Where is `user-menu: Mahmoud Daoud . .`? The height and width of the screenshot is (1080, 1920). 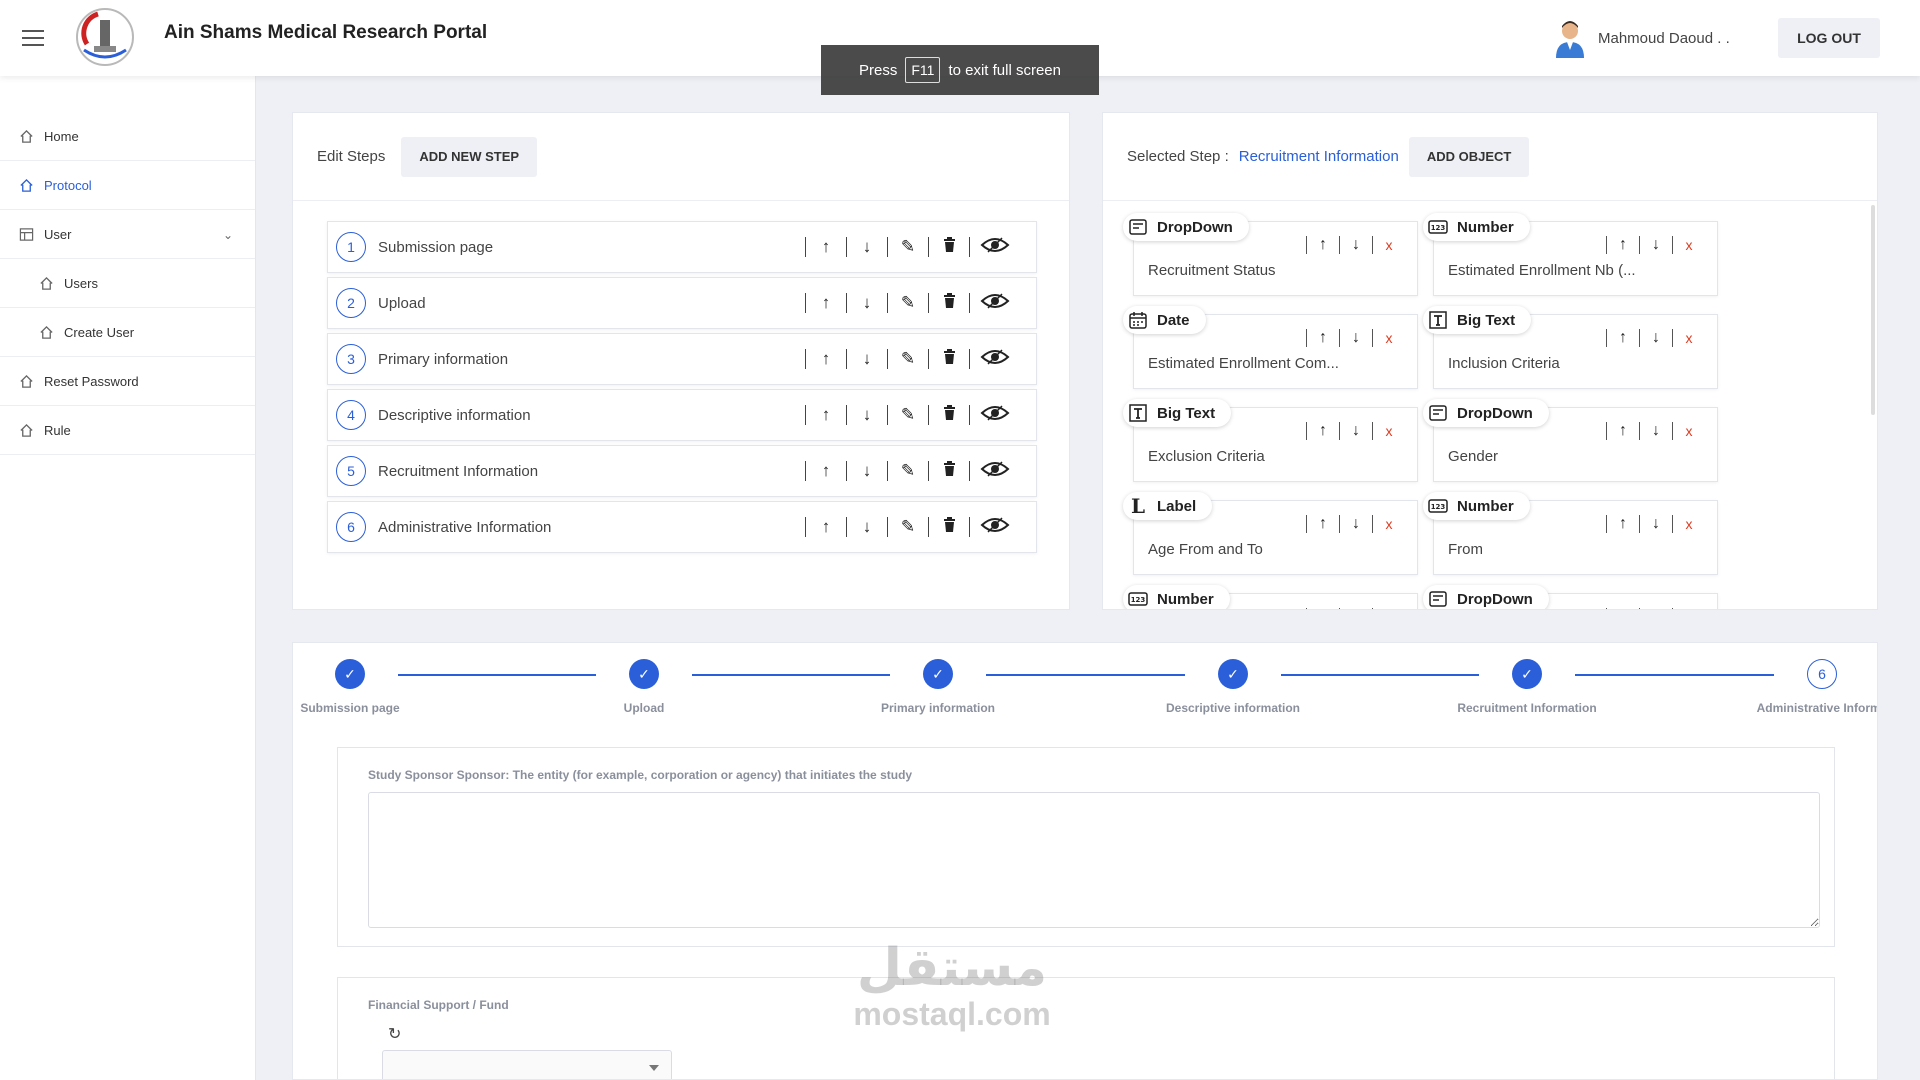 user-menu: Mahmoud Daoud . . is located at coordinates (1641, 38).